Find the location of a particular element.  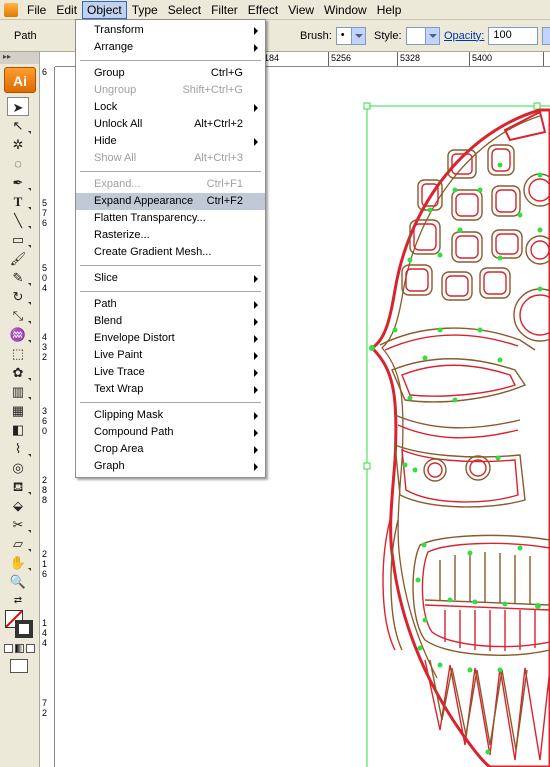

menu-file: File is located at coordinates (36, 10).